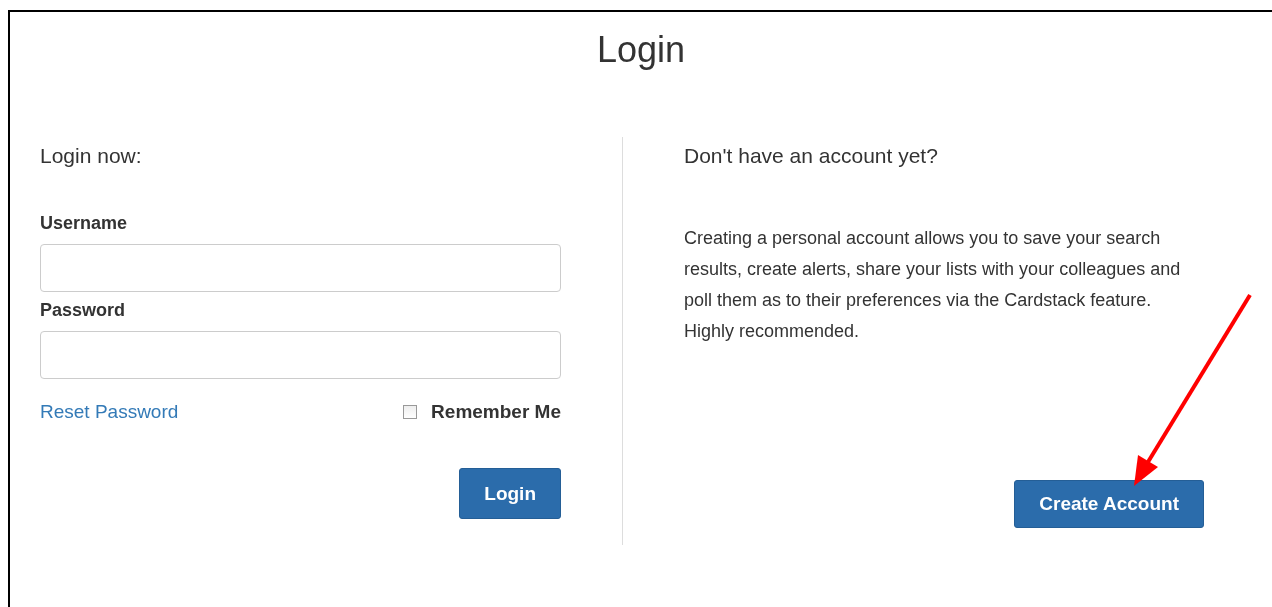 The height and width of the screenshot is (607, 1272). What do you see at coordinates (641, 50) in the screenshot?
I see `page-title: Login` at bounding box center [641, 50].